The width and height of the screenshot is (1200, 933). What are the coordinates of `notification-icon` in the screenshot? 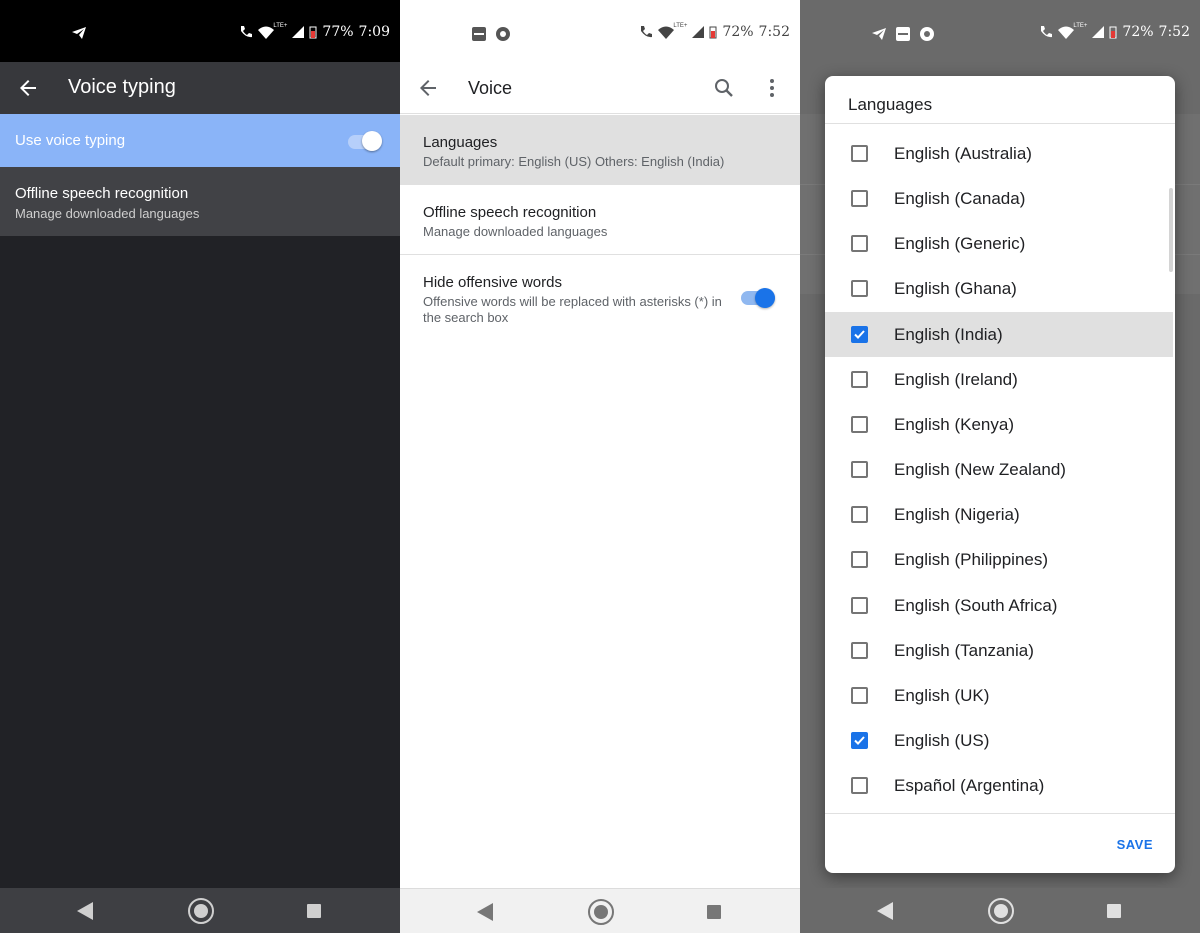 It's located at (903, 34).